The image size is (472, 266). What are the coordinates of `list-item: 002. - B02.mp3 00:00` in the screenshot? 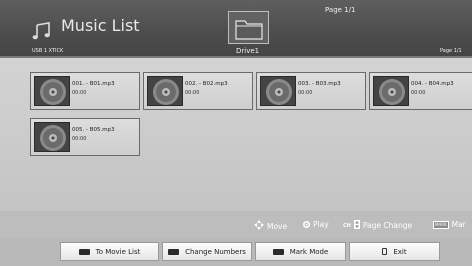 It's located at (198, 91).